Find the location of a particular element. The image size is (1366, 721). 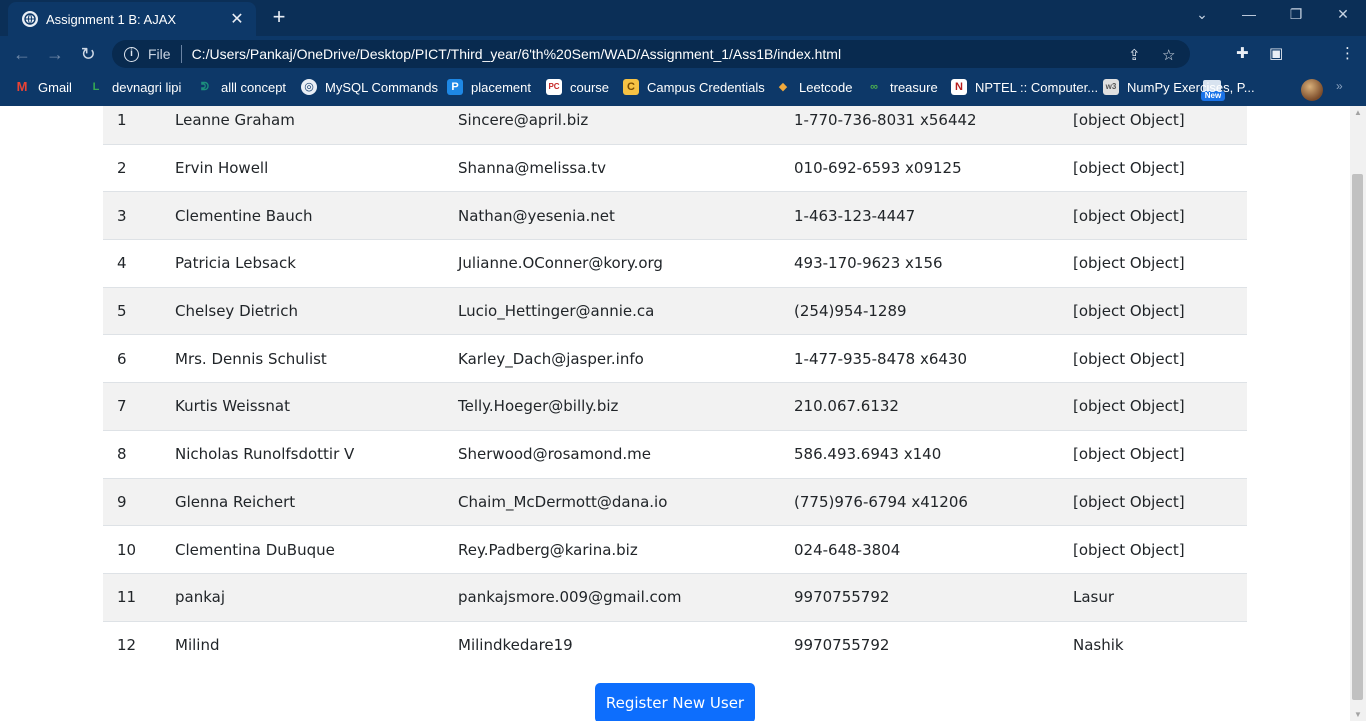

user-id-cell: 3 is located at coordinates (133, 215).